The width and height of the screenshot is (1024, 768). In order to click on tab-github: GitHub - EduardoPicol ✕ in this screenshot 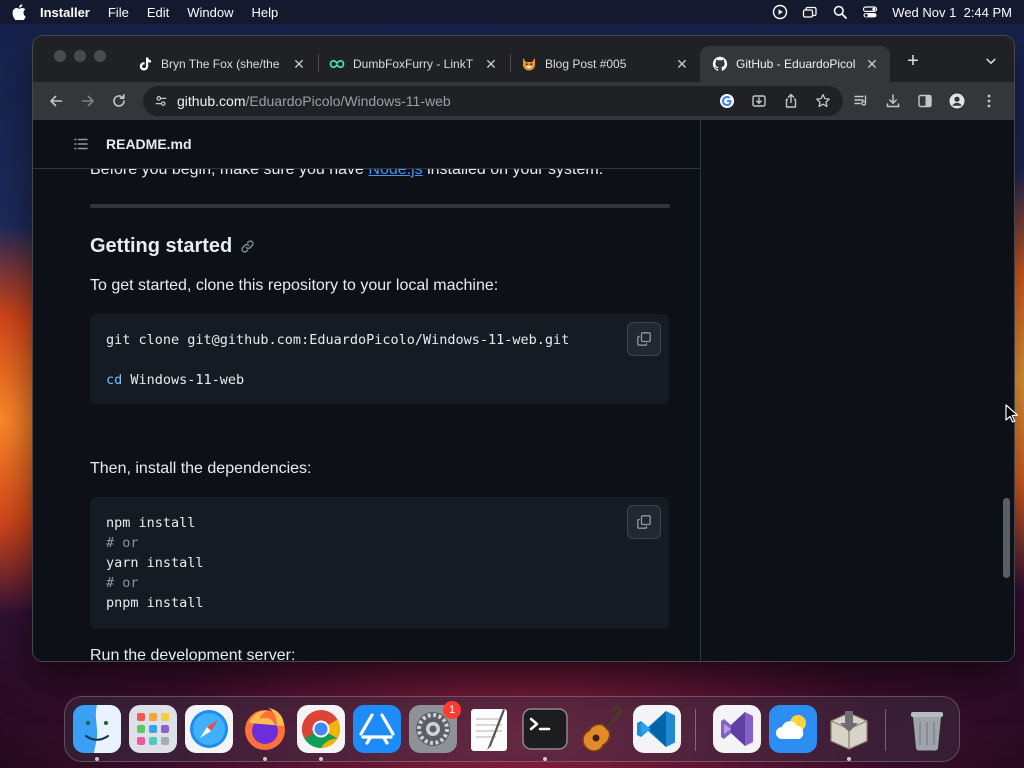, I will do `click(795, 64)`.